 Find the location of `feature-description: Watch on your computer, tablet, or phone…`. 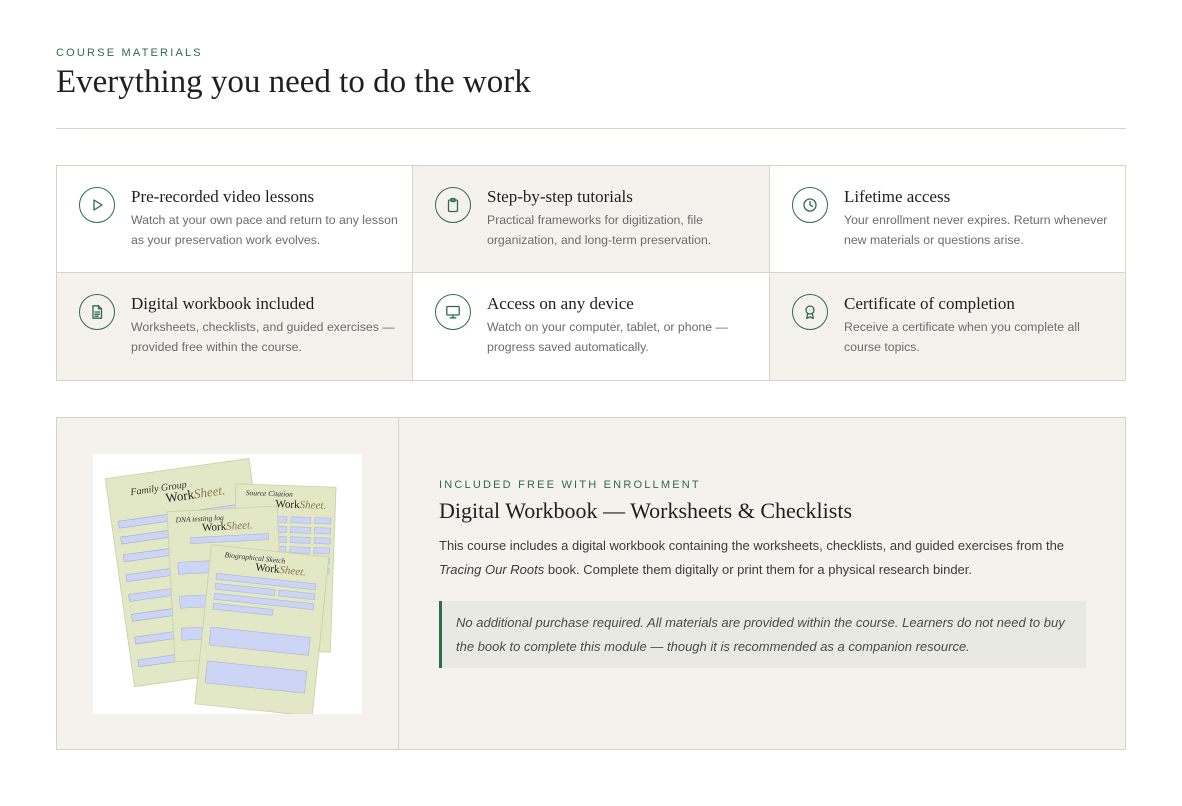

feature-description: Watch on your computer, tablet, or phone… is located at coordinates (607, 337).